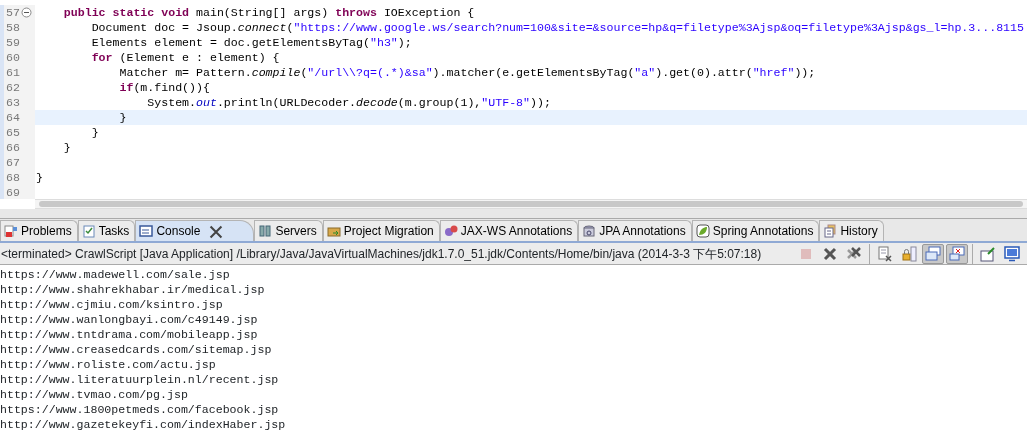 The image size is (1027, 437). Describe the element at coordinates (885, 253) in the screenshot. I see `clear-icon` at that location.